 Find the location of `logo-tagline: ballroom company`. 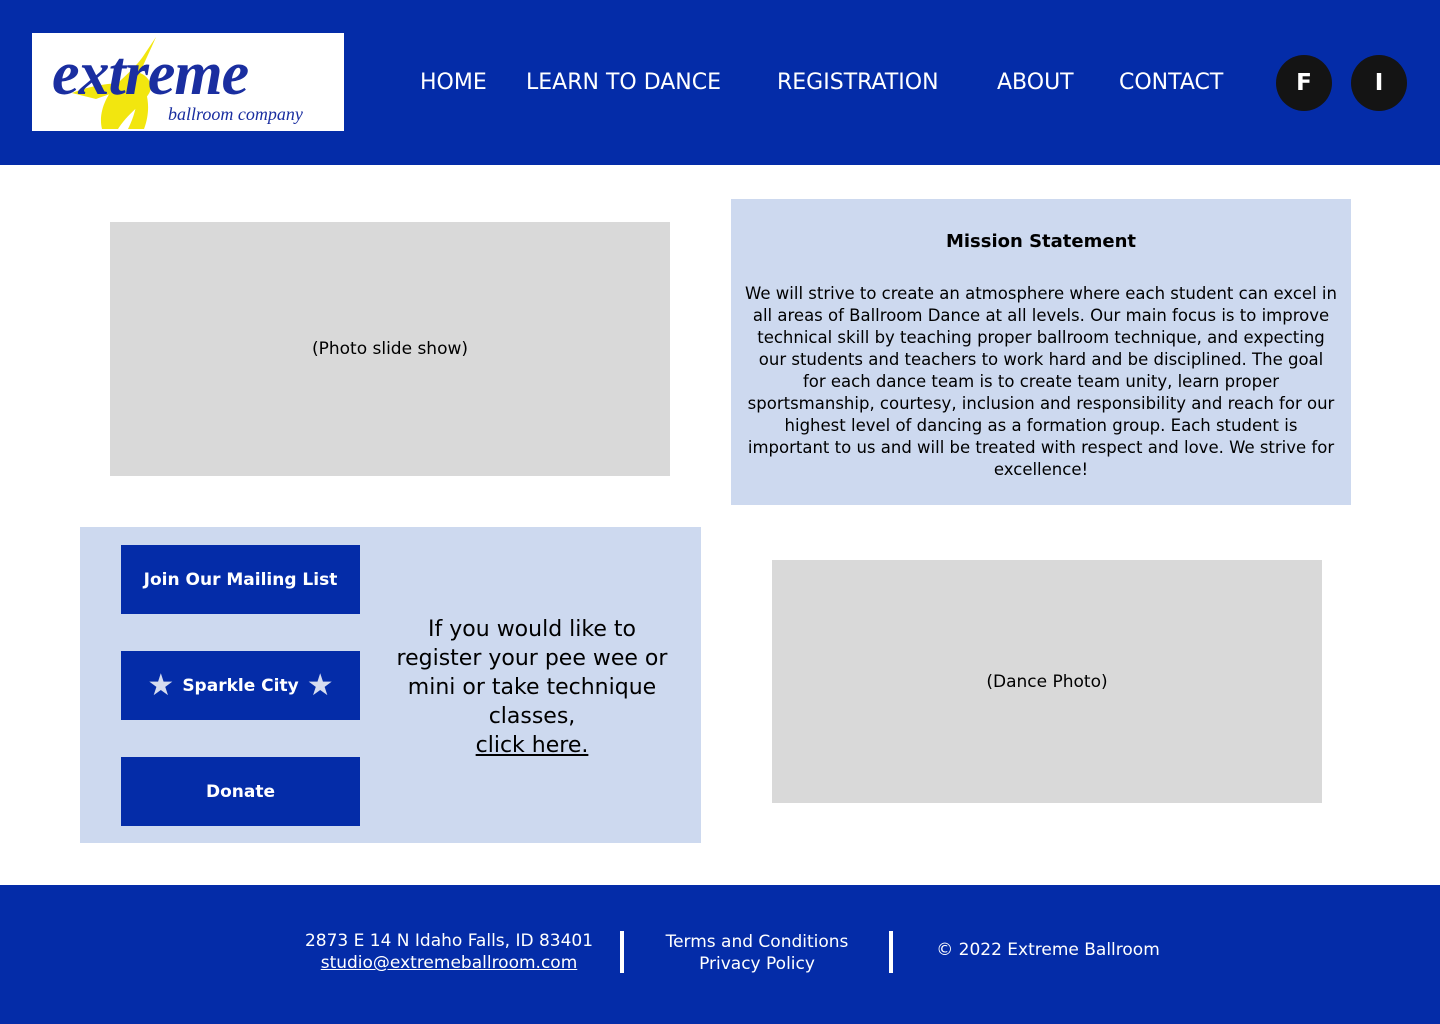

logo-tagline: ballroom company is located at coordinates (235, 114).